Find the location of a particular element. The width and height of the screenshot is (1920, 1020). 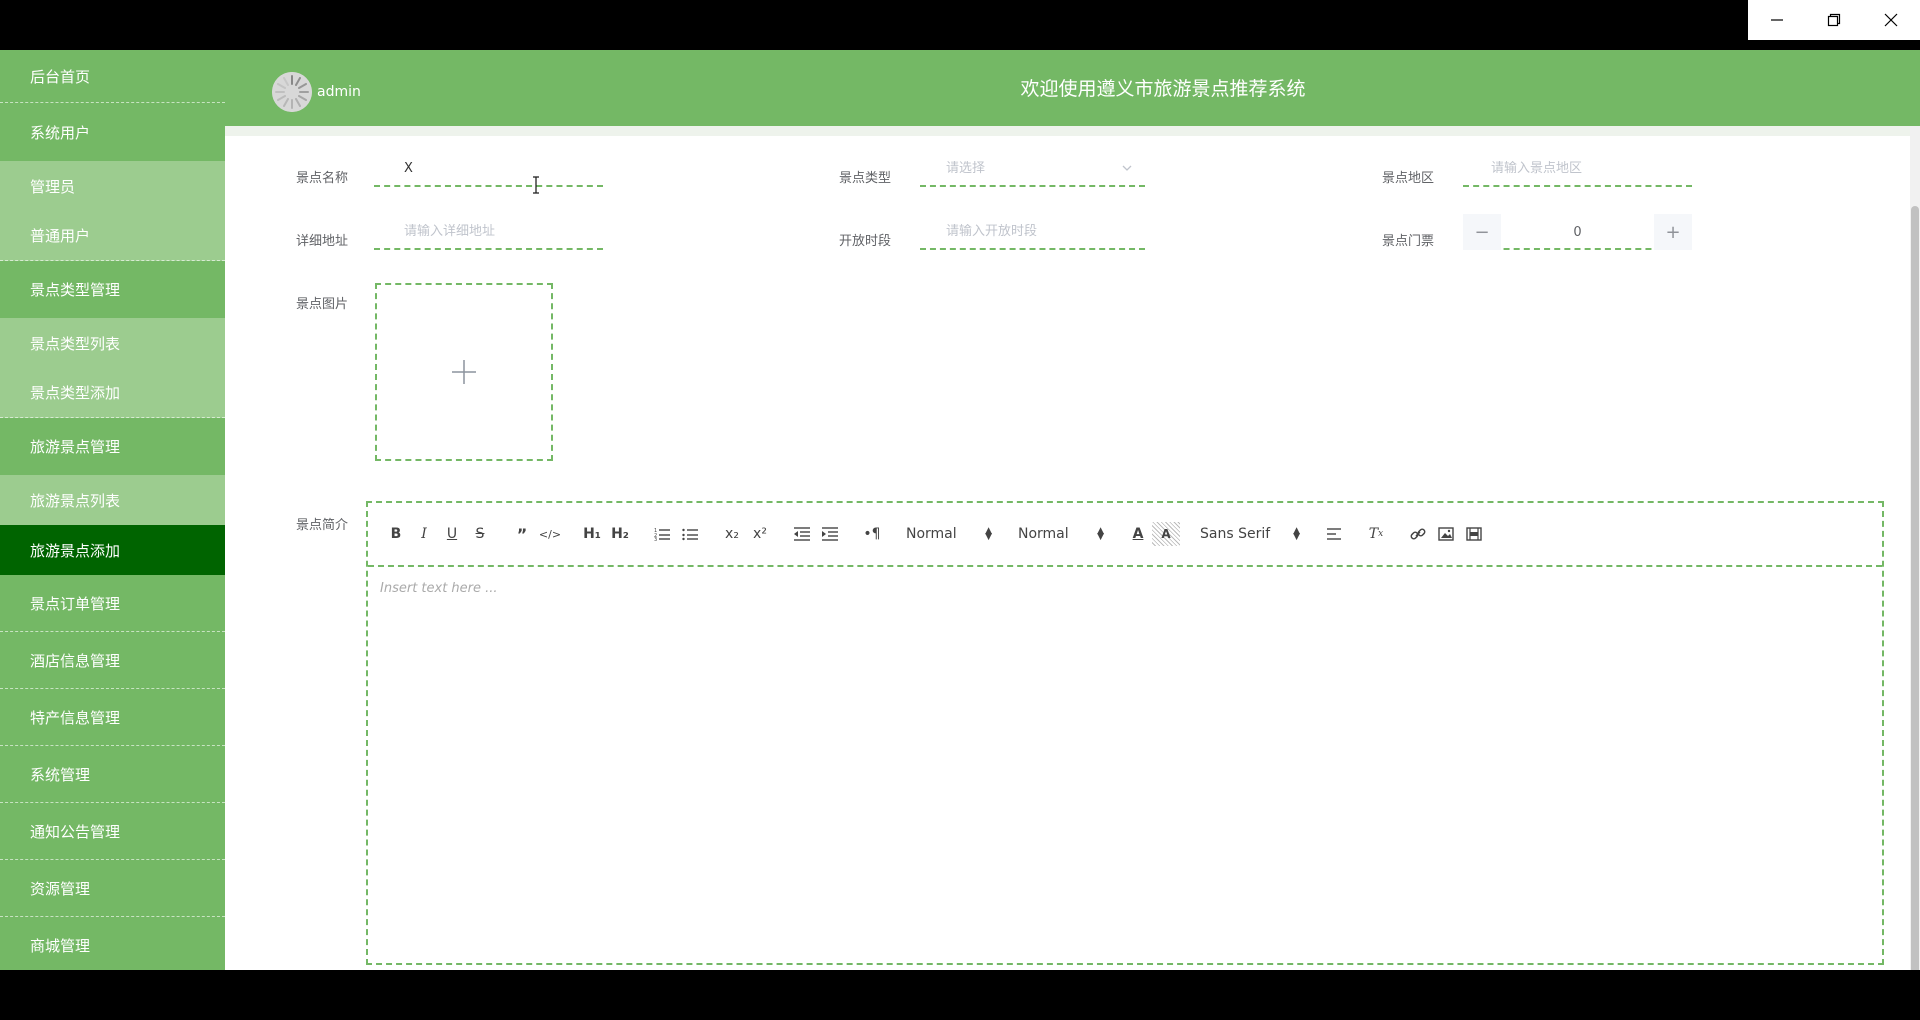

strike-icon: S is located at coordinates (480, 534).